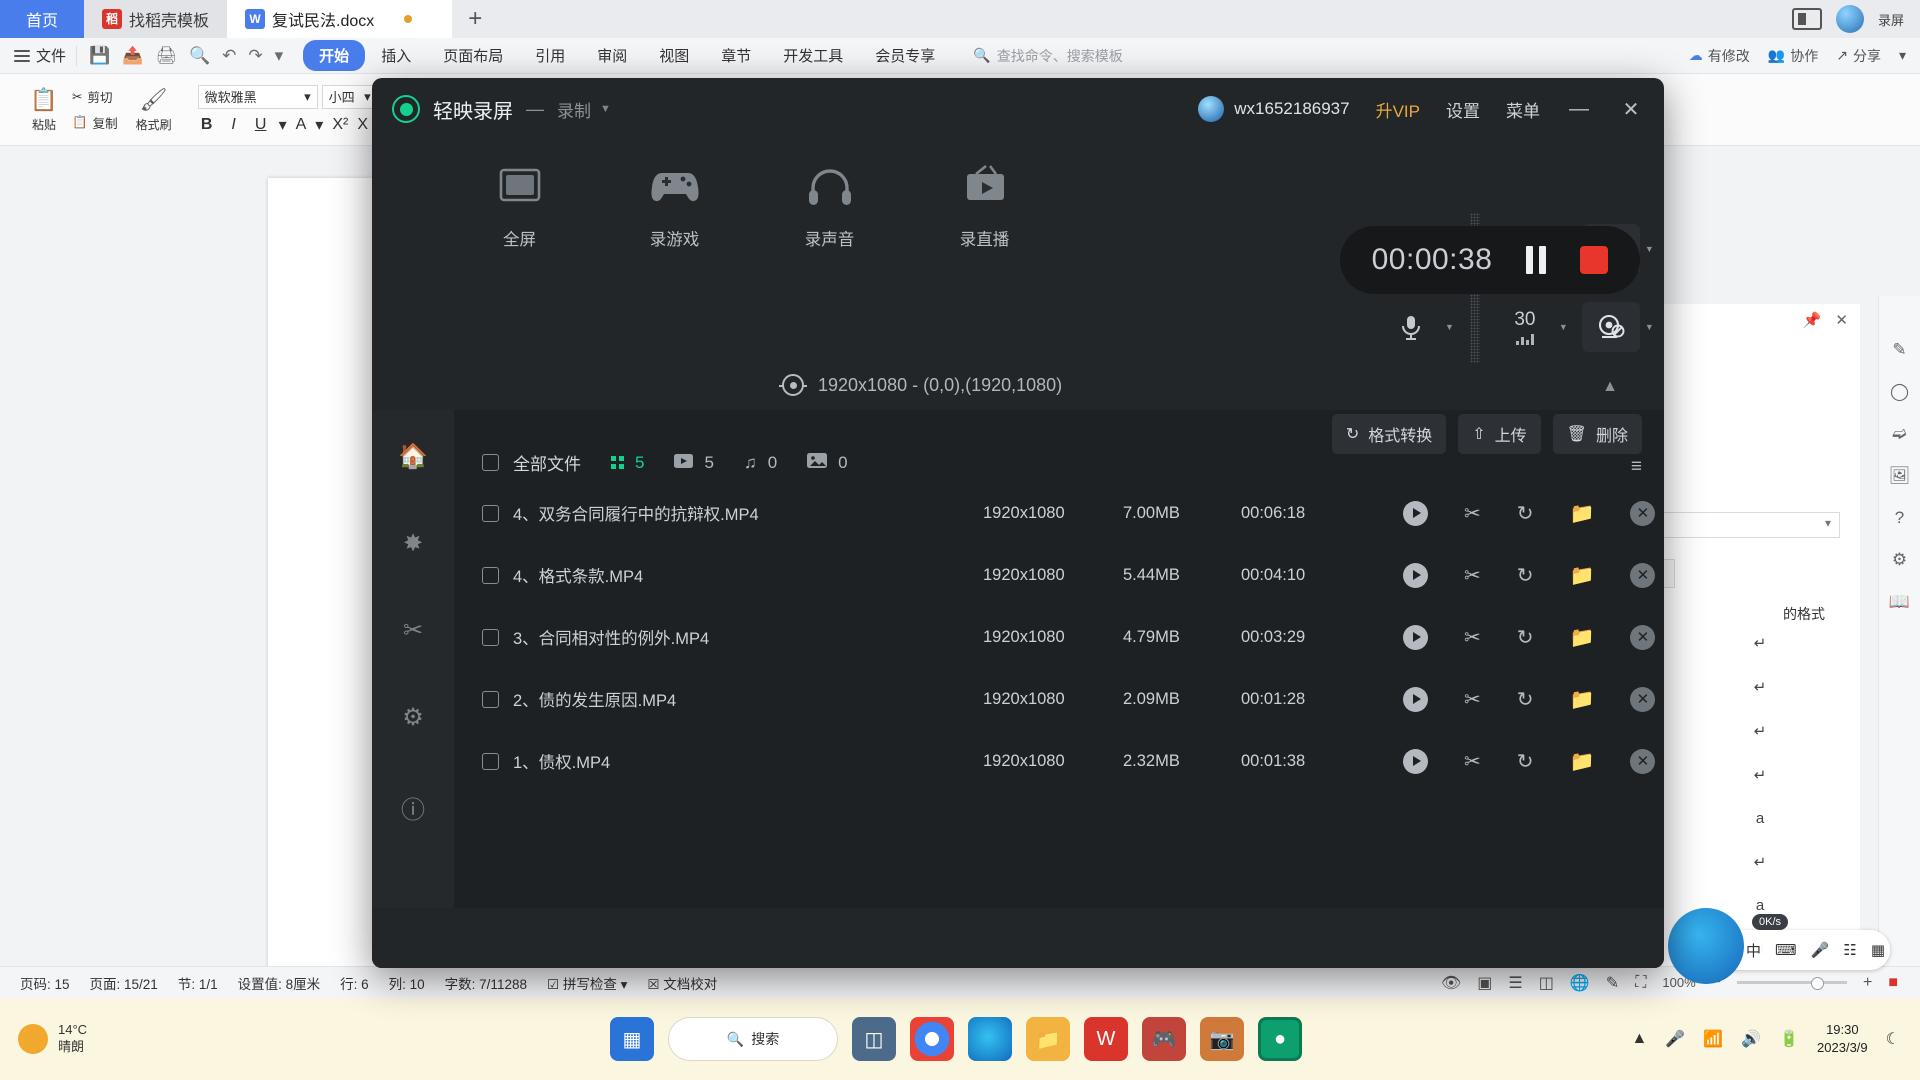 The image size is (1920, 1080). What do you see at coordinates (229, 56) in the screenshot?
I see `undo-icon: ↶` at bounding box center [229, 56].